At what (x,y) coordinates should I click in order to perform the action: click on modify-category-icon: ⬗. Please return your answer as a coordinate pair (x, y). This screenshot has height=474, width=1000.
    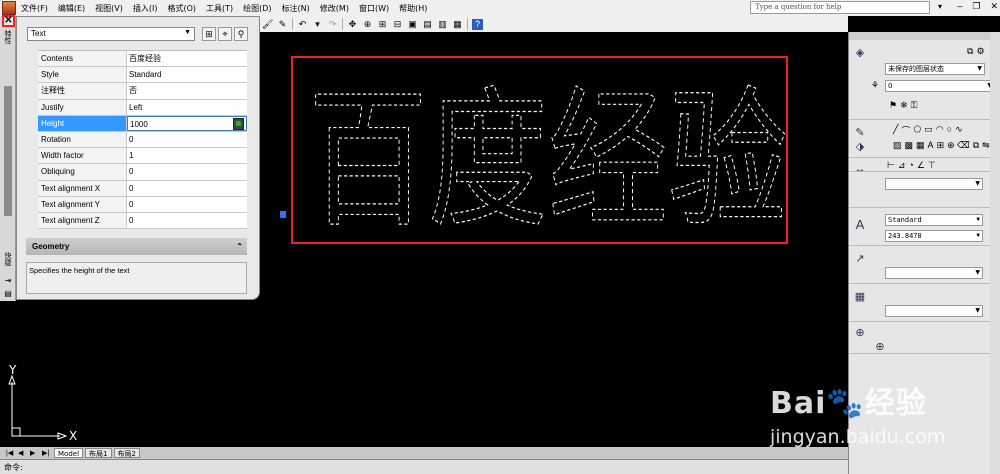
    Looking at the image, I should click on (860, 147).